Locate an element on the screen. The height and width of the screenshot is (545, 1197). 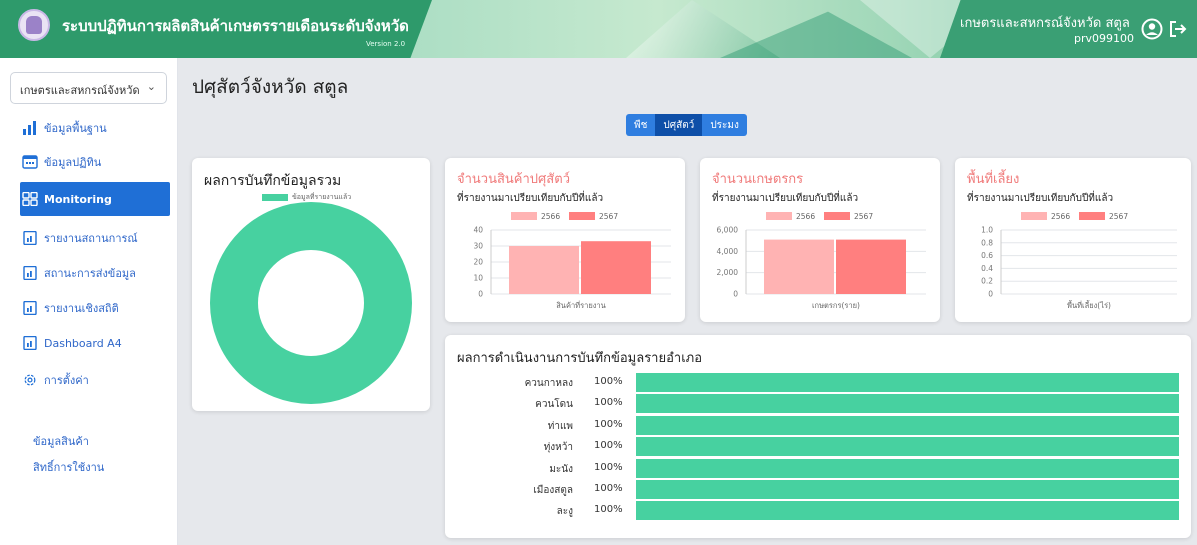
sidebar-item-submission-status: สถานะการส่งข้อมูล is located at coordinates (79, 273).